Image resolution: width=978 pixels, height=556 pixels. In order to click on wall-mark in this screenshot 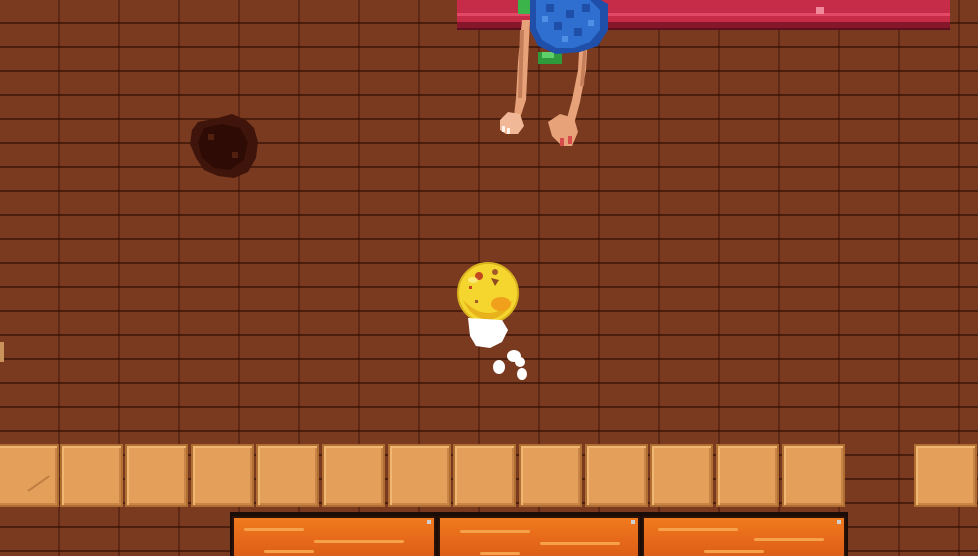, I will do `click(2, 352)`.